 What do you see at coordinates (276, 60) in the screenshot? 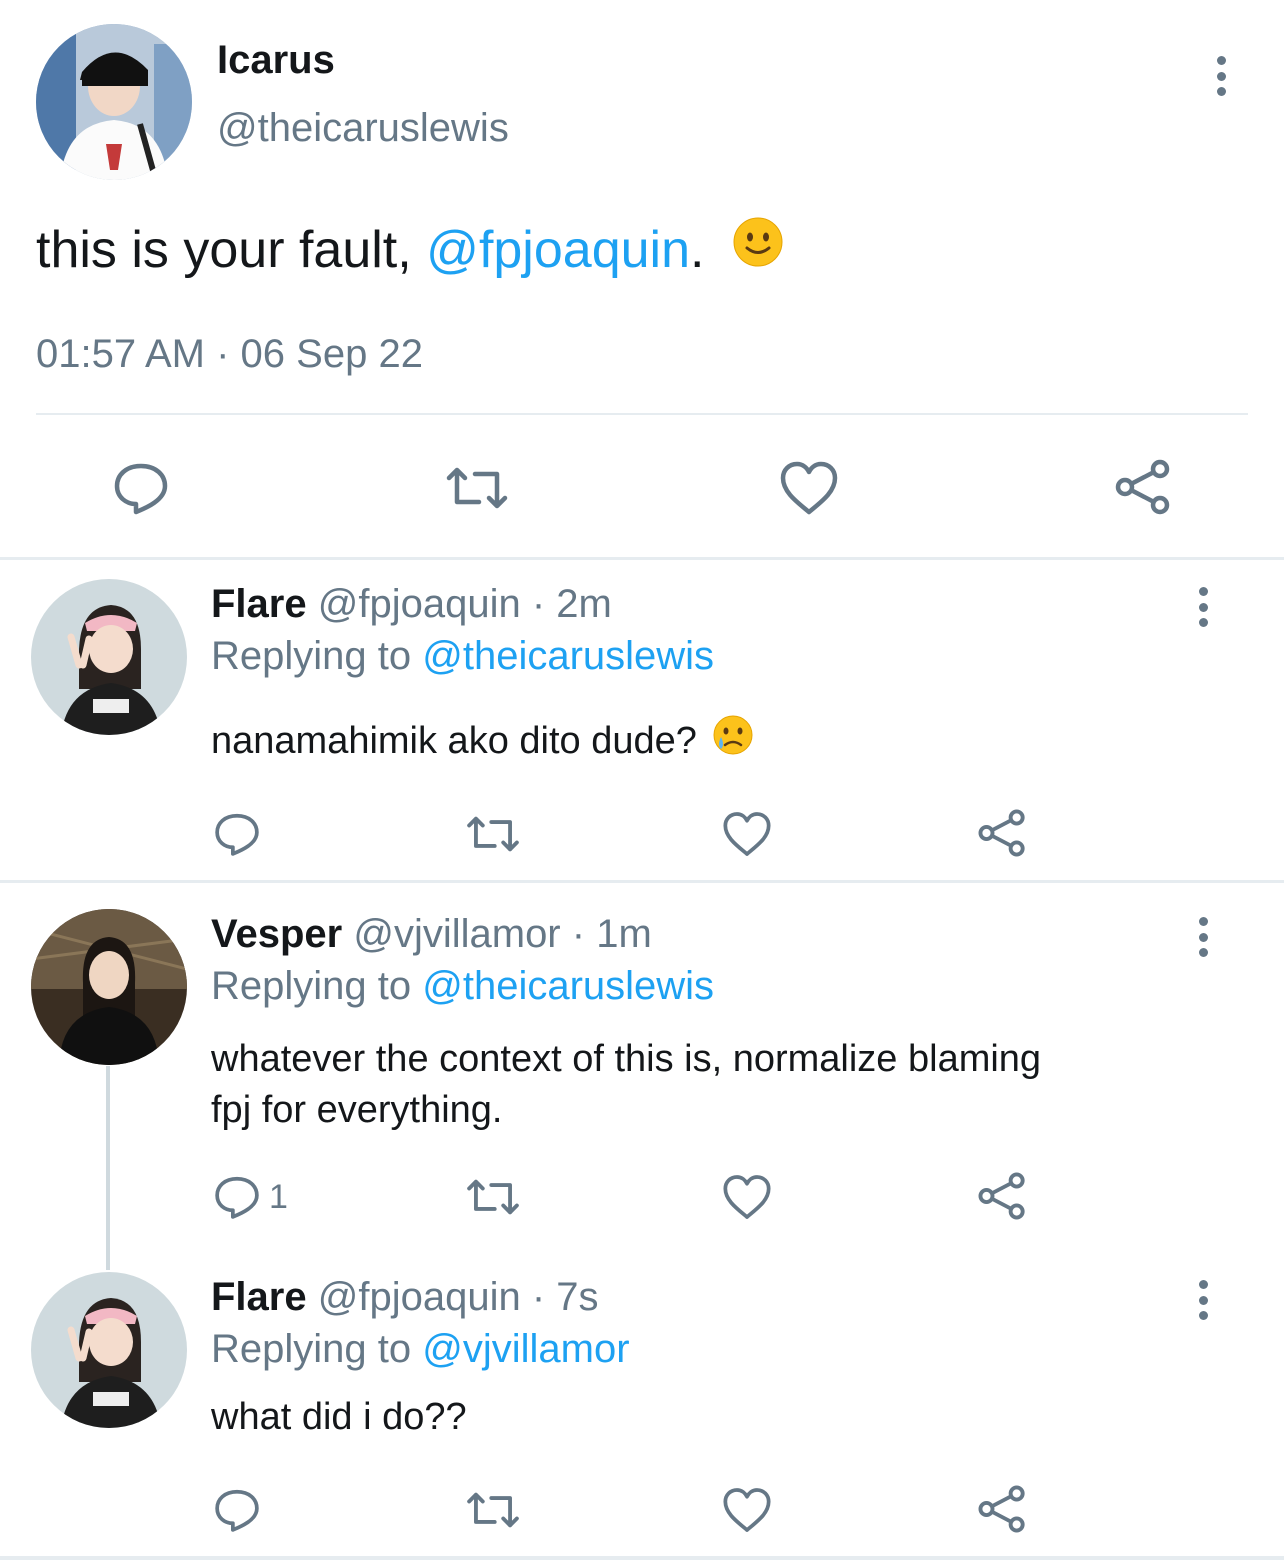
I see `author-name: Icarus` at bounding box center [276, 60].